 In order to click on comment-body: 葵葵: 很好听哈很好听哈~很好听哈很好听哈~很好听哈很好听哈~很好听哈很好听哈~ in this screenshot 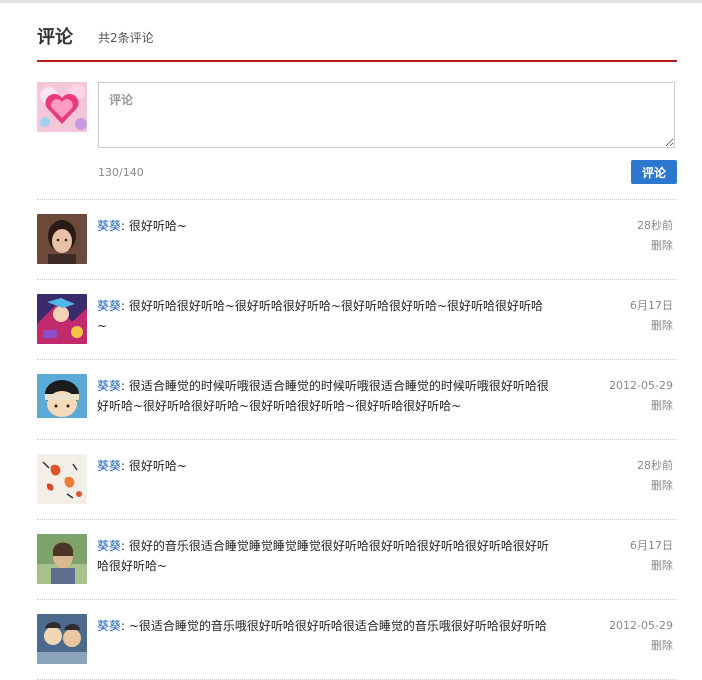, I will do `click(324, 316)`.